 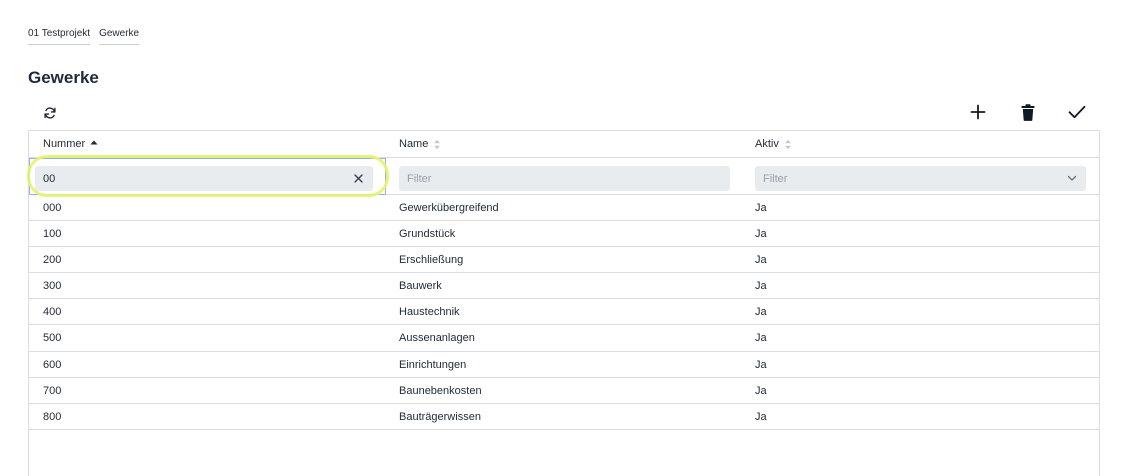 I want to click on column-label-nummer: Nummer, so click(x=64, y=144).